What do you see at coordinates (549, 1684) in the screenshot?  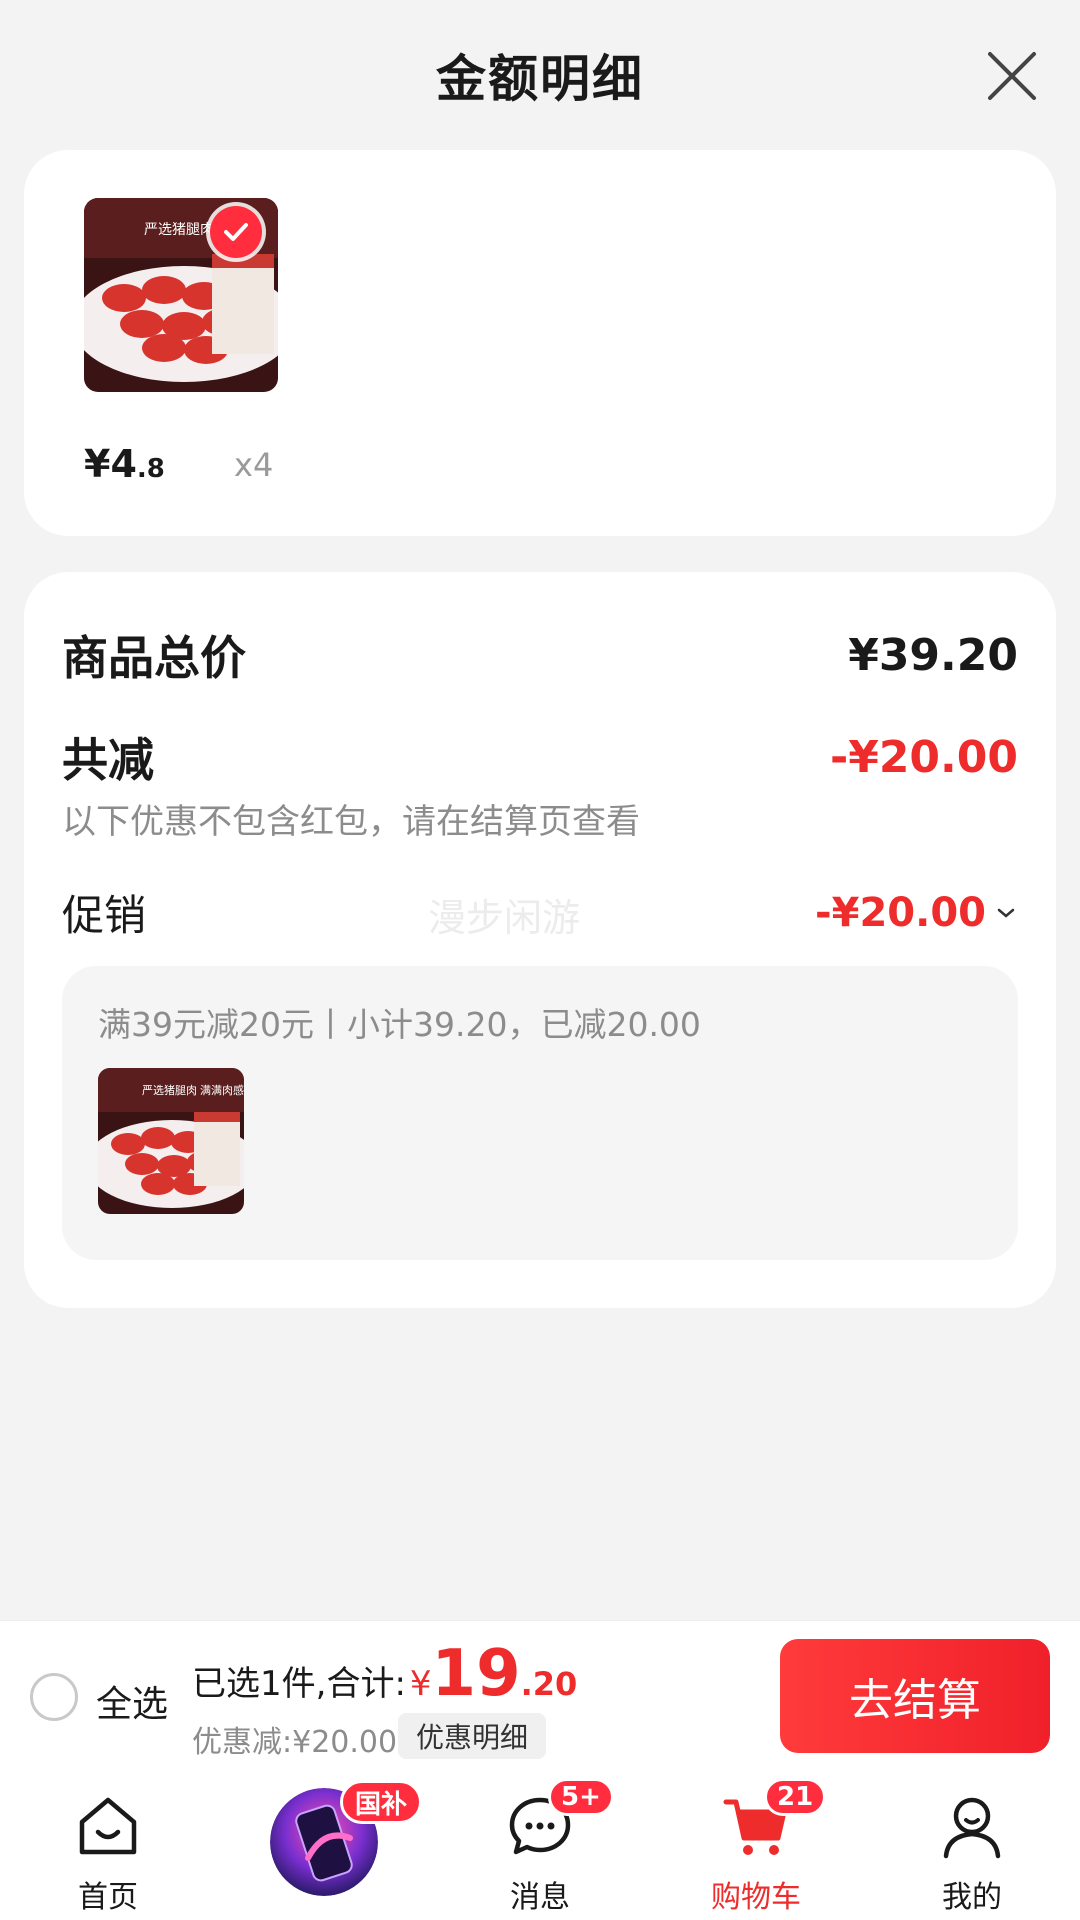 I see `total-amount-frac: .20` at bounding box center [549, 1684].